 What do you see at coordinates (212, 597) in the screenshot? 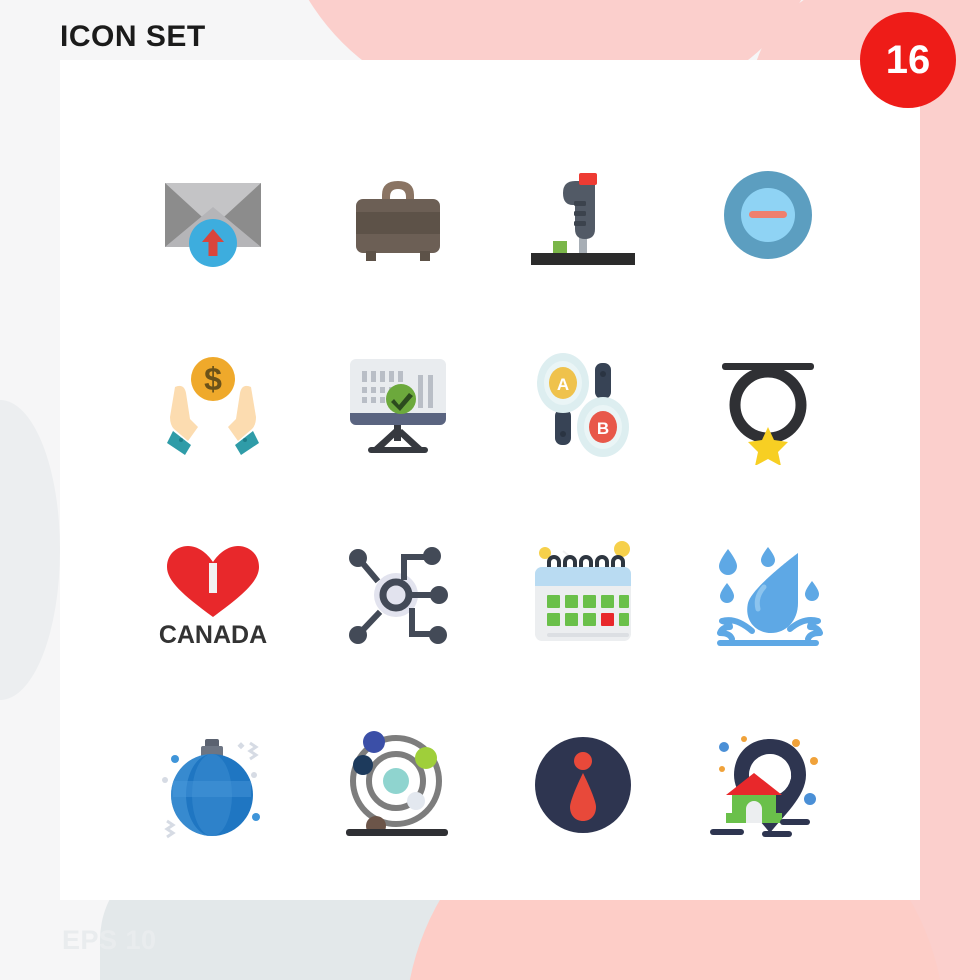
I see `i-love-canada-icon: CANADA` at bounding box center [212, 597].